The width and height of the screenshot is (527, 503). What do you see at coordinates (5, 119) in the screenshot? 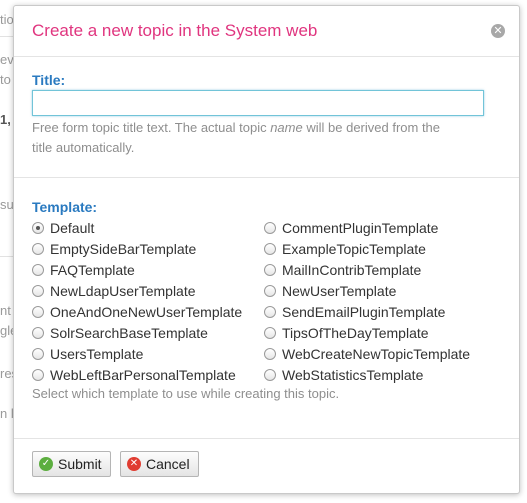
I see `bg-fragment: 1,` at bounding box center [5, 119].